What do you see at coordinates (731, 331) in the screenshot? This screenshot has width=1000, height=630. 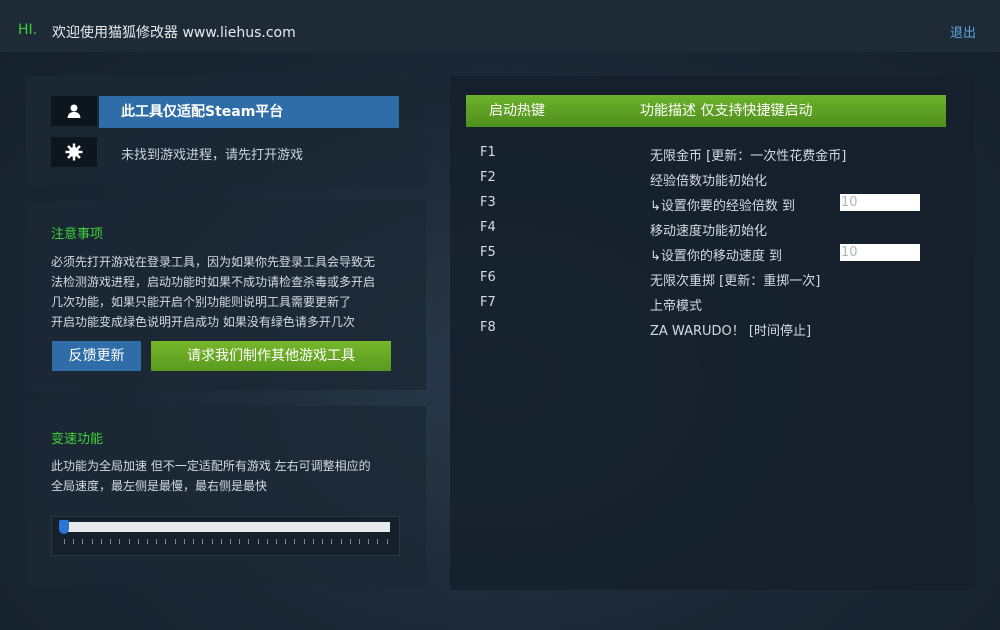 I see `hotkey-description: ZA WARUDO！ [时间停止]` at bounding box center [731, 331].